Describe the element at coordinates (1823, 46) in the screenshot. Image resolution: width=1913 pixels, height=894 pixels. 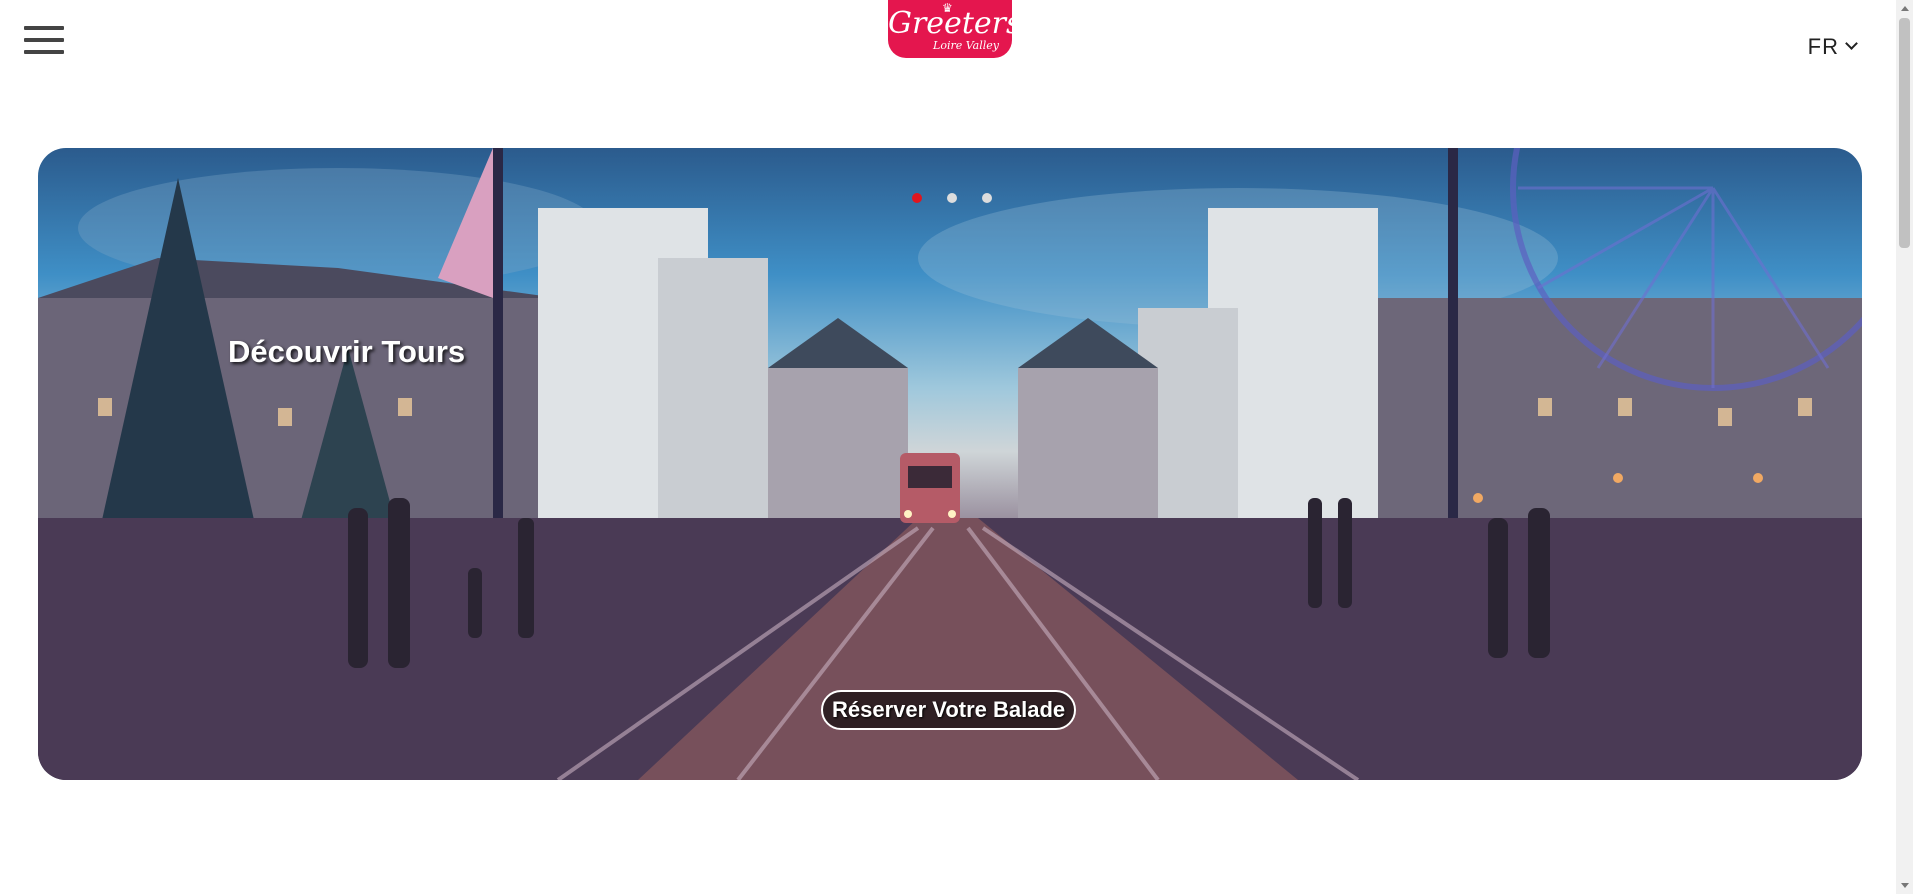
I see `language-label: FR` at that location.